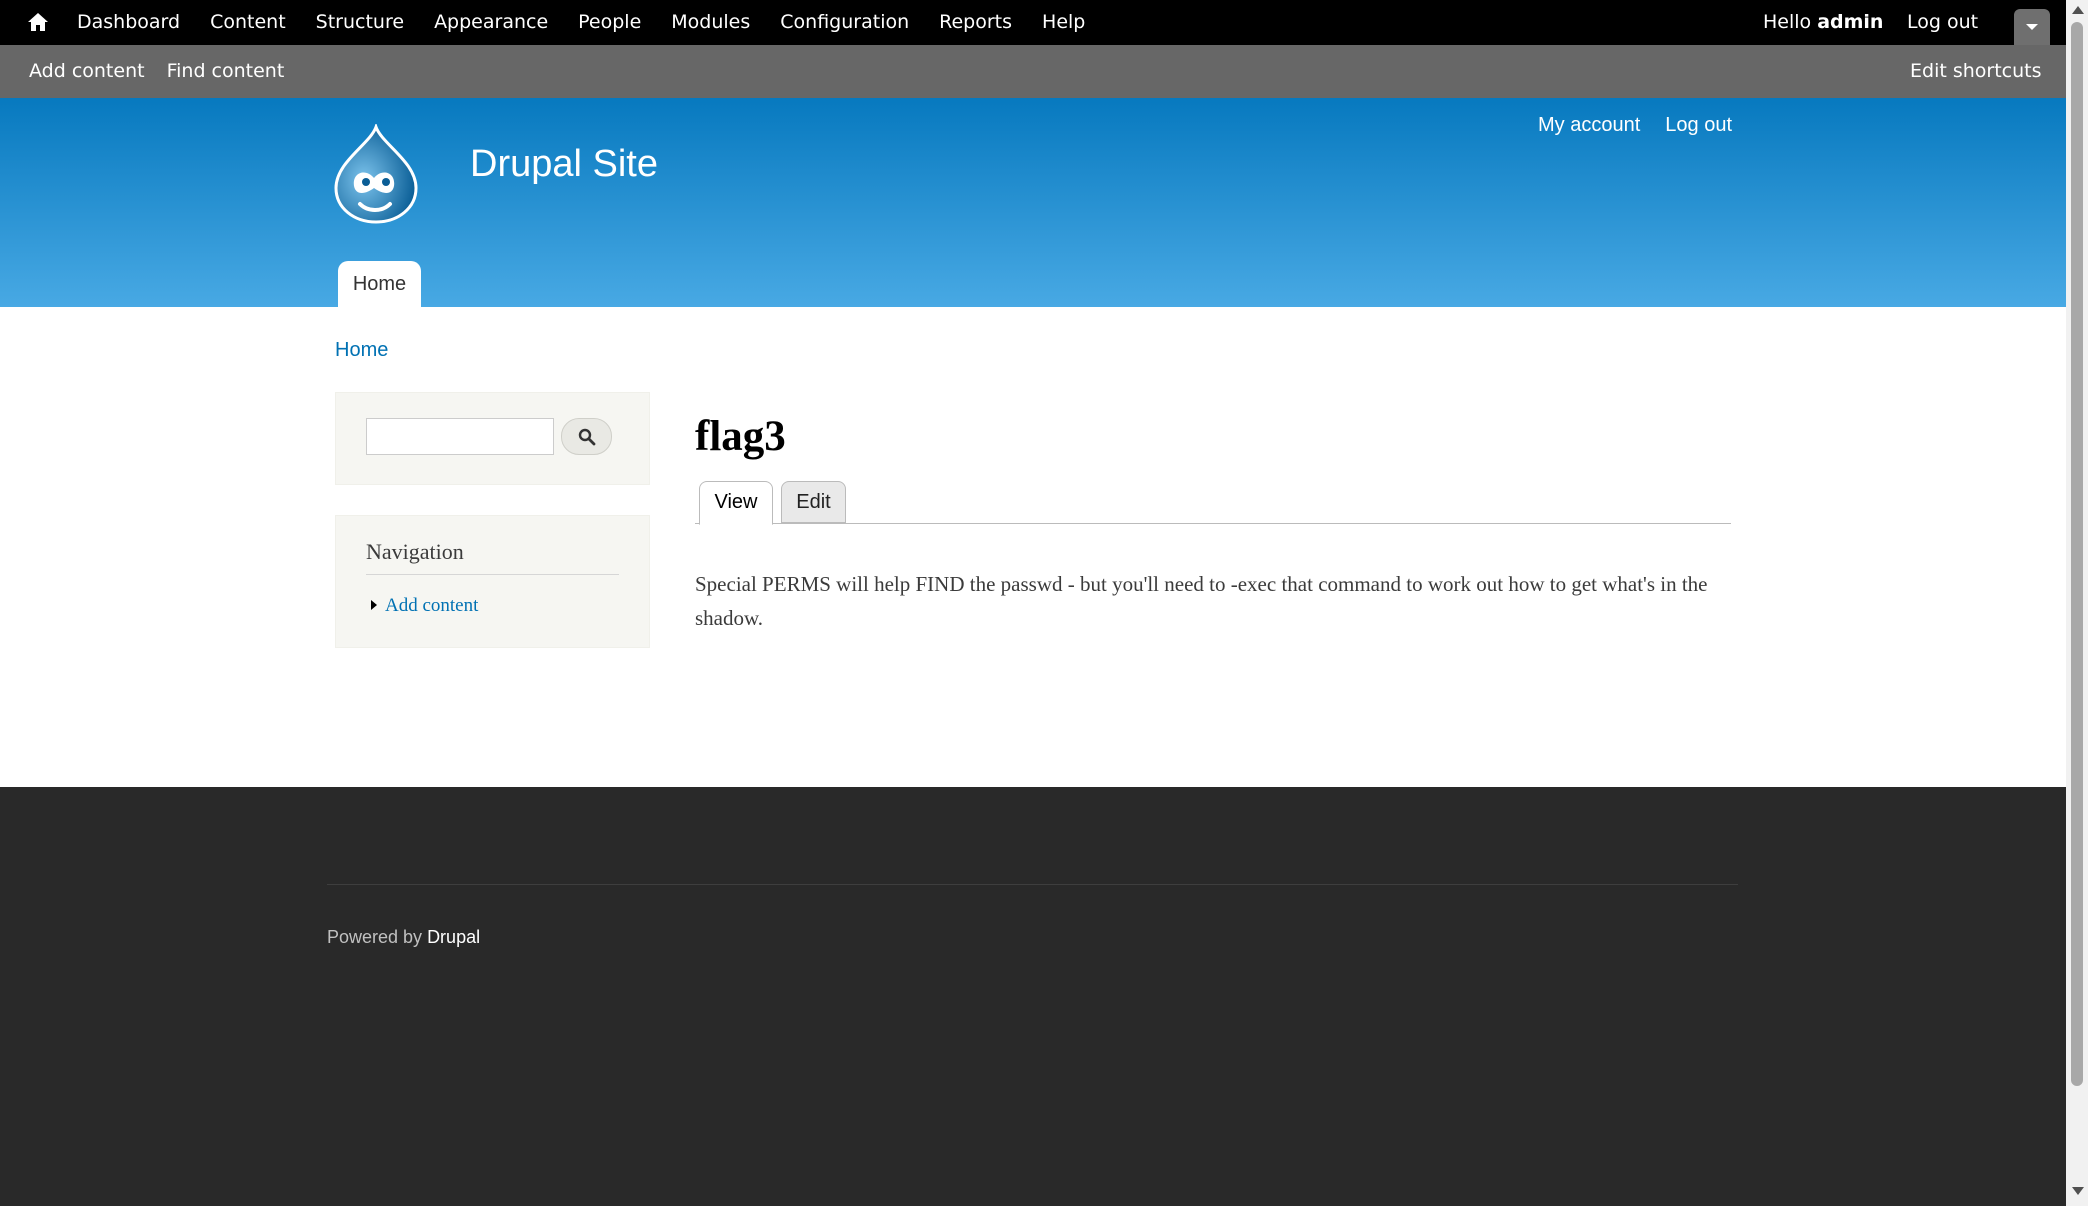  What do you see at coordinates (1850, 22) in the screenshot?
I see `username: admin` at bounding box center [1850, 22].